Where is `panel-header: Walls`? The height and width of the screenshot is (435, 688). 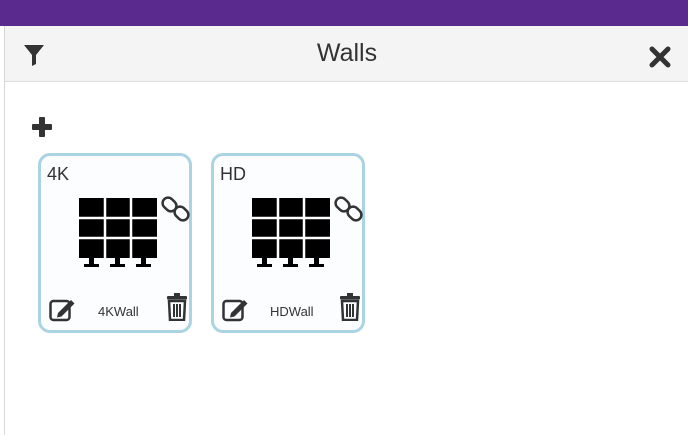
panel-header: Walls is located at coordinates (346, 54).